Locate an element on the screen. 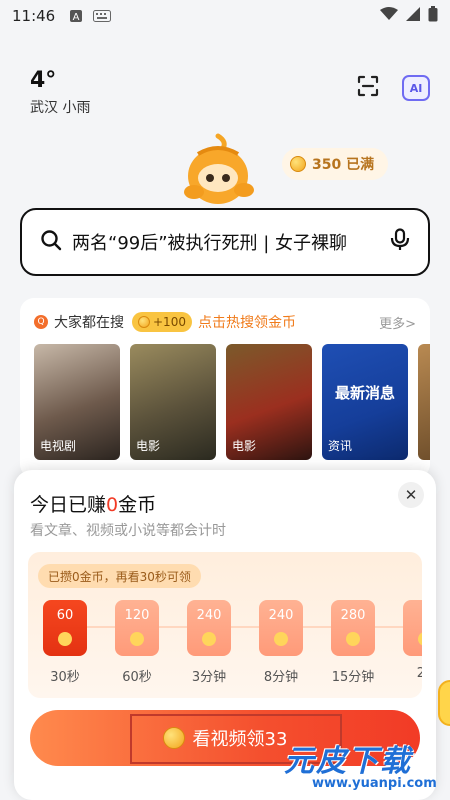  status-bar: 11:46 A is located at coordinates (225, 16).